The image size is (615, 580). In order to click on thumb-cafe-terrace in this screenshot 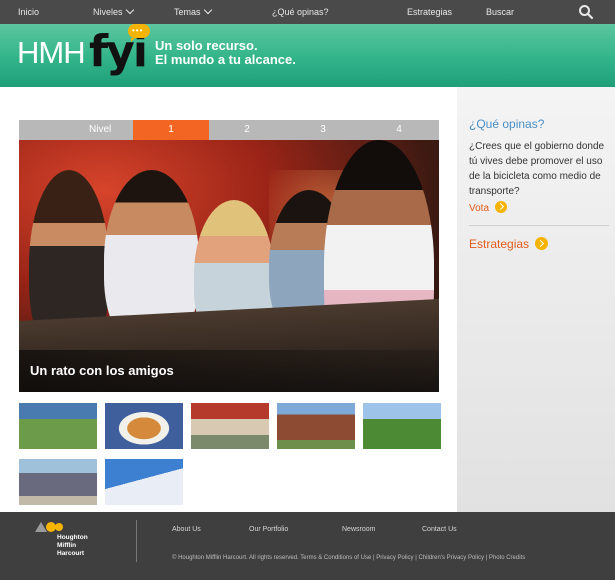, I will do `click(230, 426)`.